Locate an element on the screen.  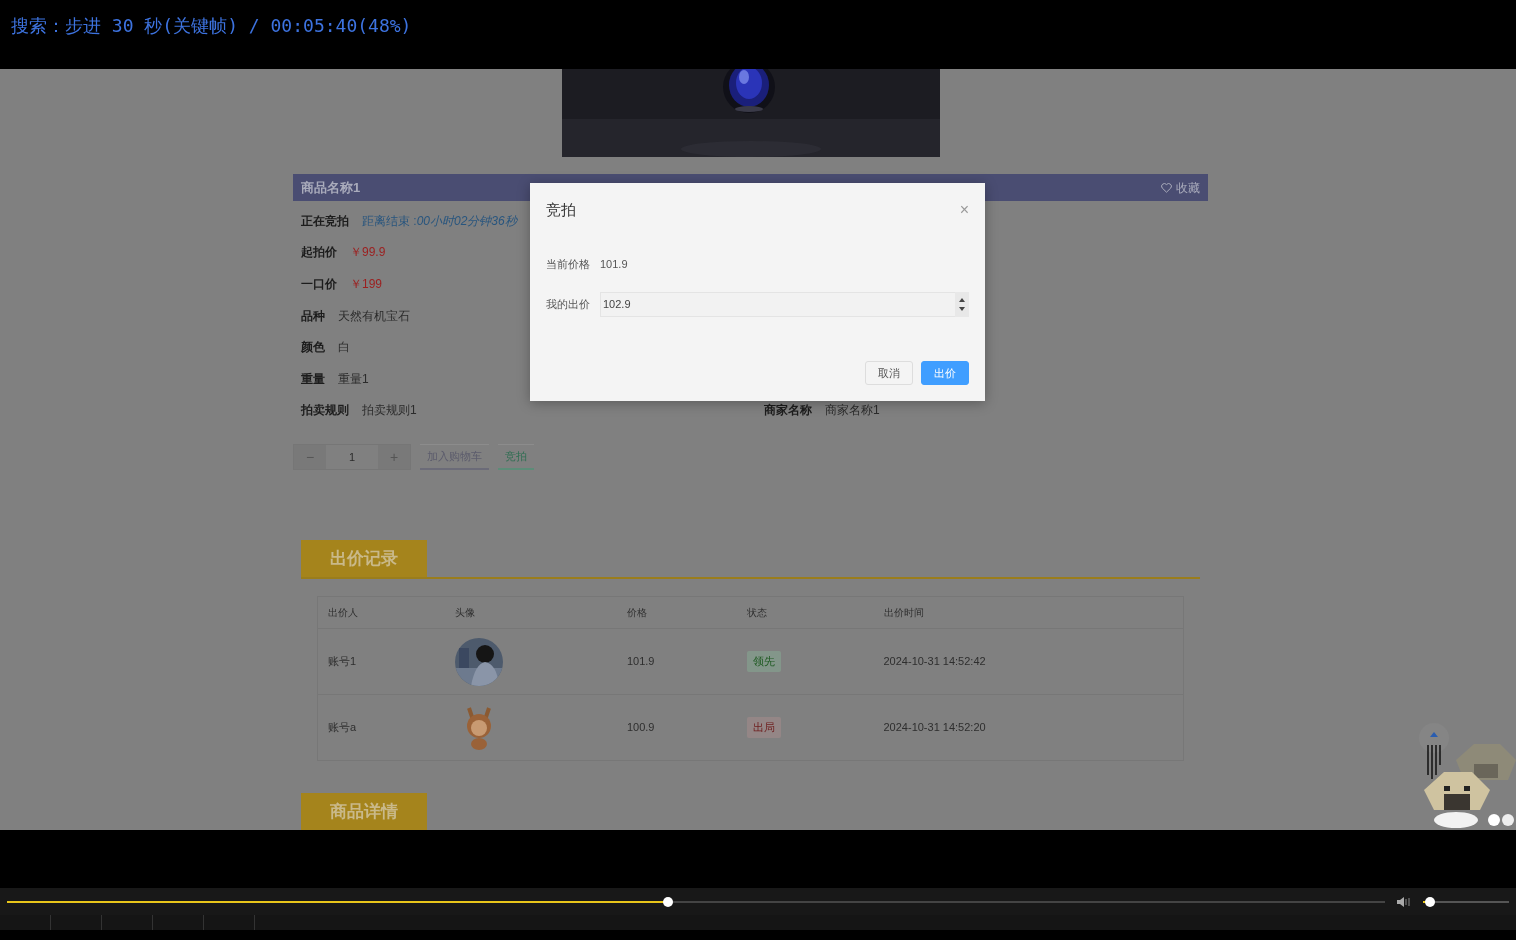
column-header: 状态 is located at coordinates (805, 612).